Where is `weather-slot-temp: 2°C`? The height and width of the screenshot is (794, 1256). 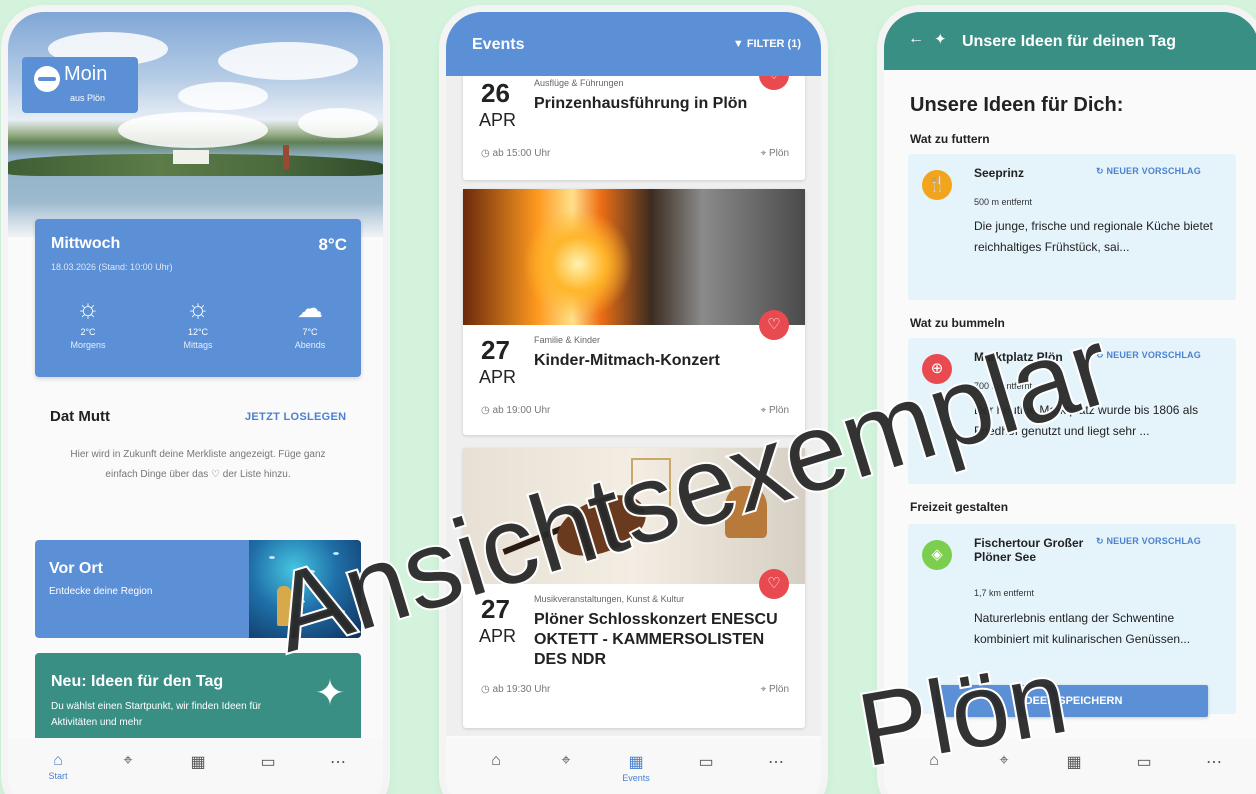 weather-slot-temp: 2°C is located at coordinates (88, 332).